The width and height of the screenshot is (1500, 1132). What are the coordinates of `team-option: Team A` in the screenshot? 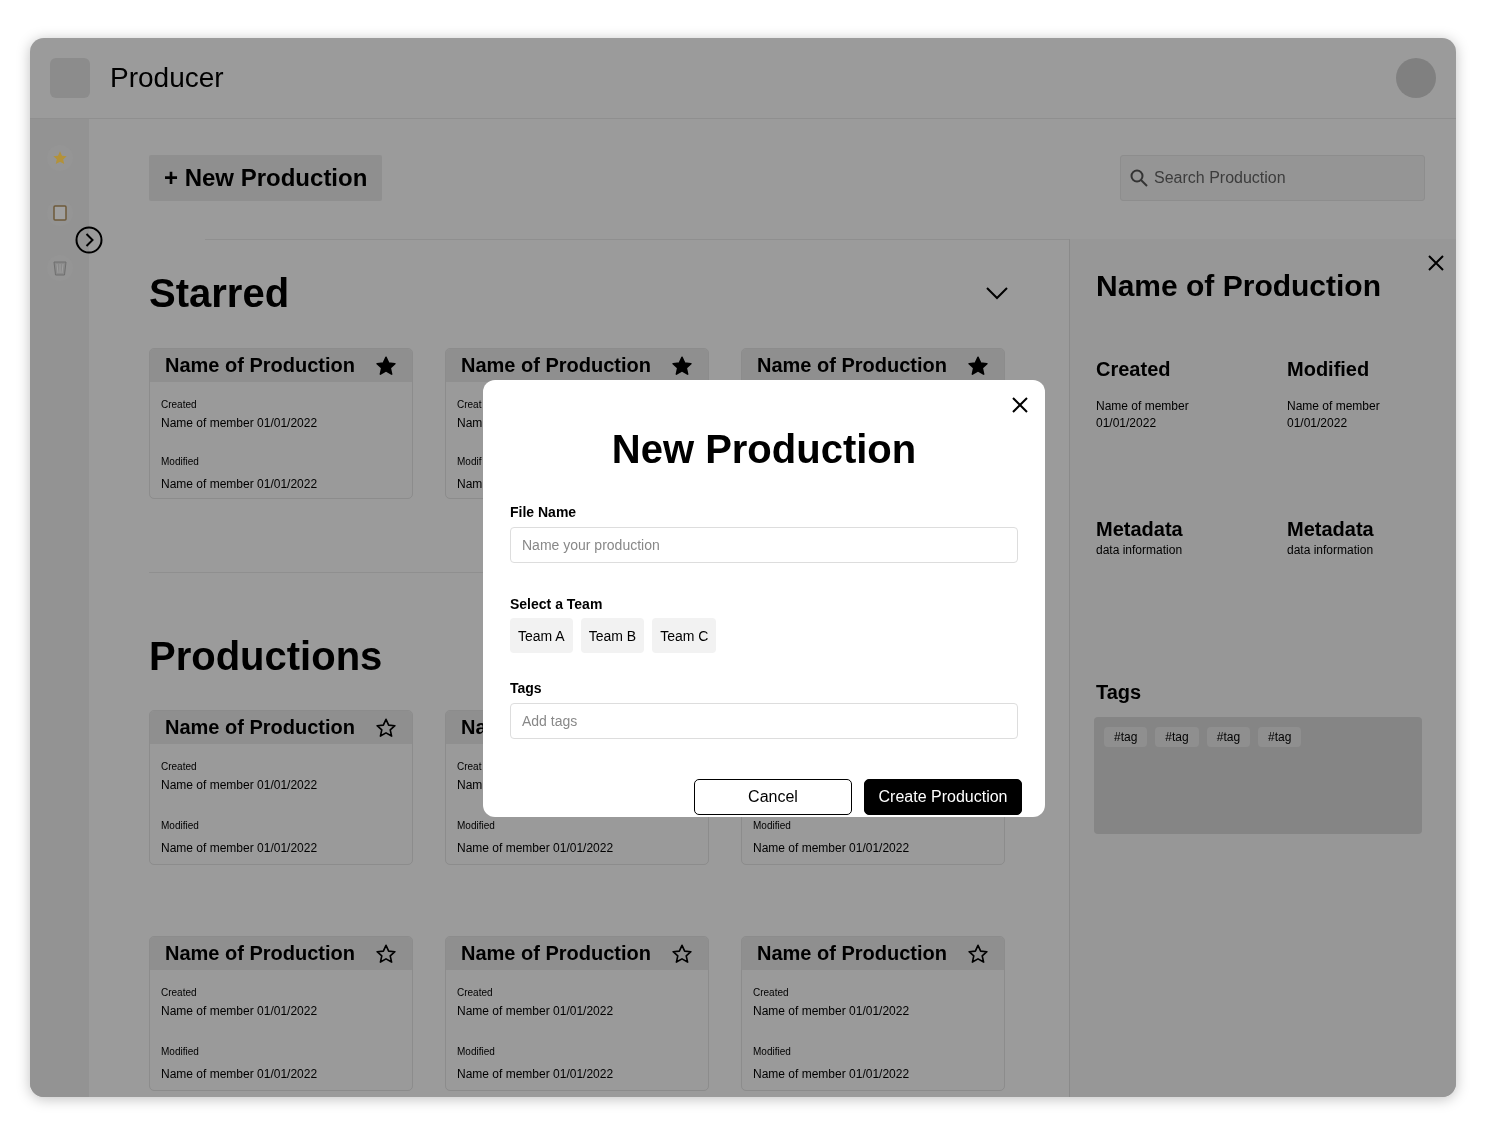 It's located at (541, 635).